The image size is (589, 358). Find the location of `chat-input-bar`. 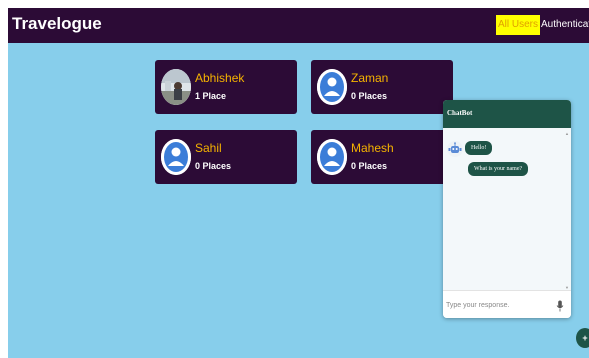

chat-input-bar is located at coordinates (507, 304).